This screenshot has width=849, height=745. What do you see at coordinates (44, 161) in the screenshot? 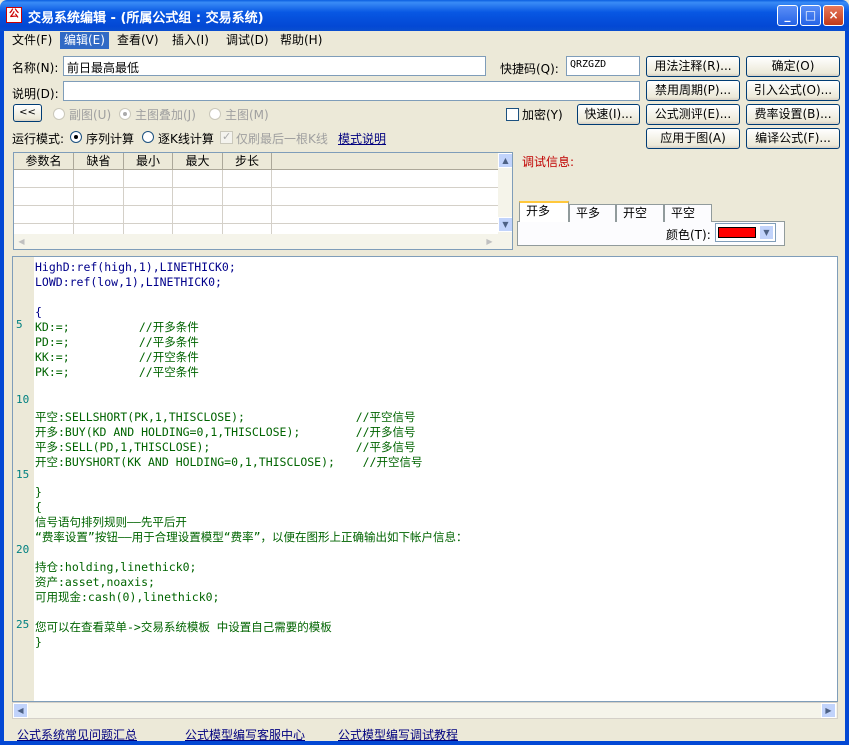
I see `col-param-name: 参数名` at bounding box center [44, 161].